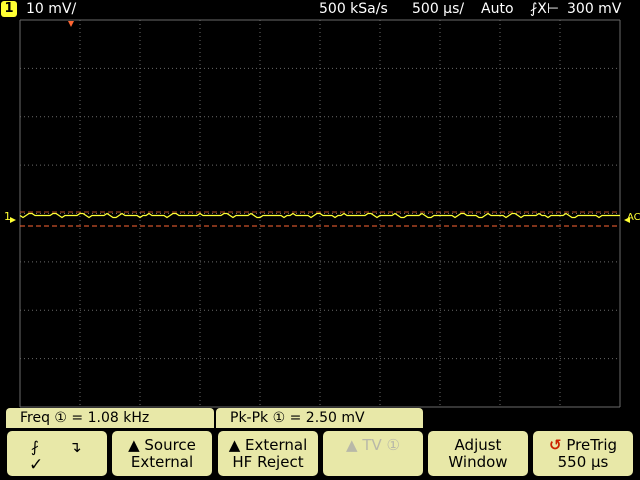 Image resolution: width=640 pixels, height=480 pixels. Describe the element at coordinates (162, 462) in the screenshot. I see `source-softkey-value: External` at that location.